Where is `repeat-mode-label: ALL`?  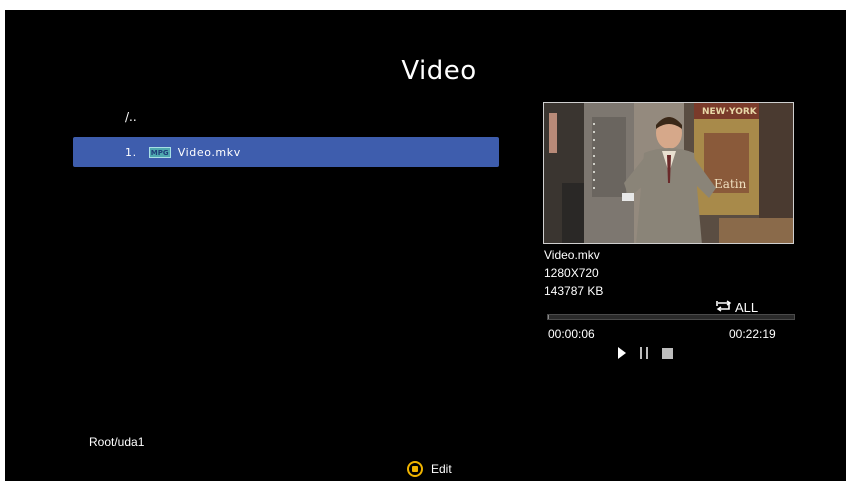 repeat-mode-label: ALL is located at coordinates (747, 307).